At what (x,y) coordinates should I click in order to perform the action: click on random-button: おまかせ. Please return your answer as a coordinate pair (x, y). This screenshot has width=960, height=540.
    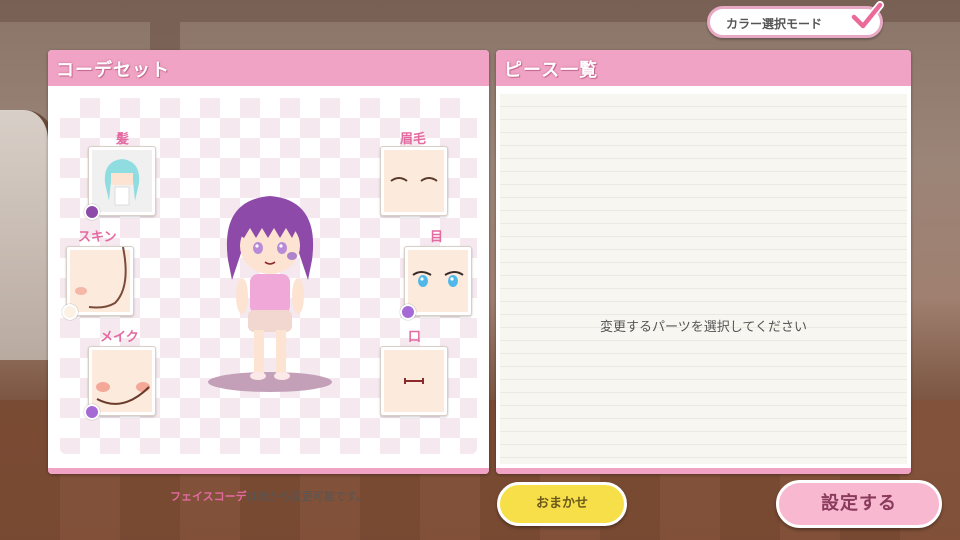
    Looking at the image, I should click on (562, 504).